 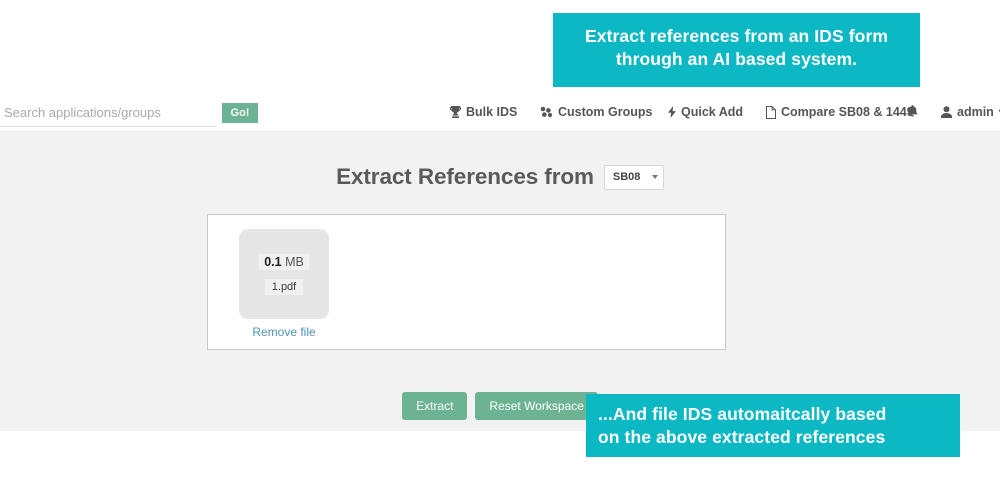 What do you see at coordinates (466, 282) in the screenshot?
I see `file-dropzone: 0.1 MB 1.pdf Remove file` at bounding box center [466, 282].